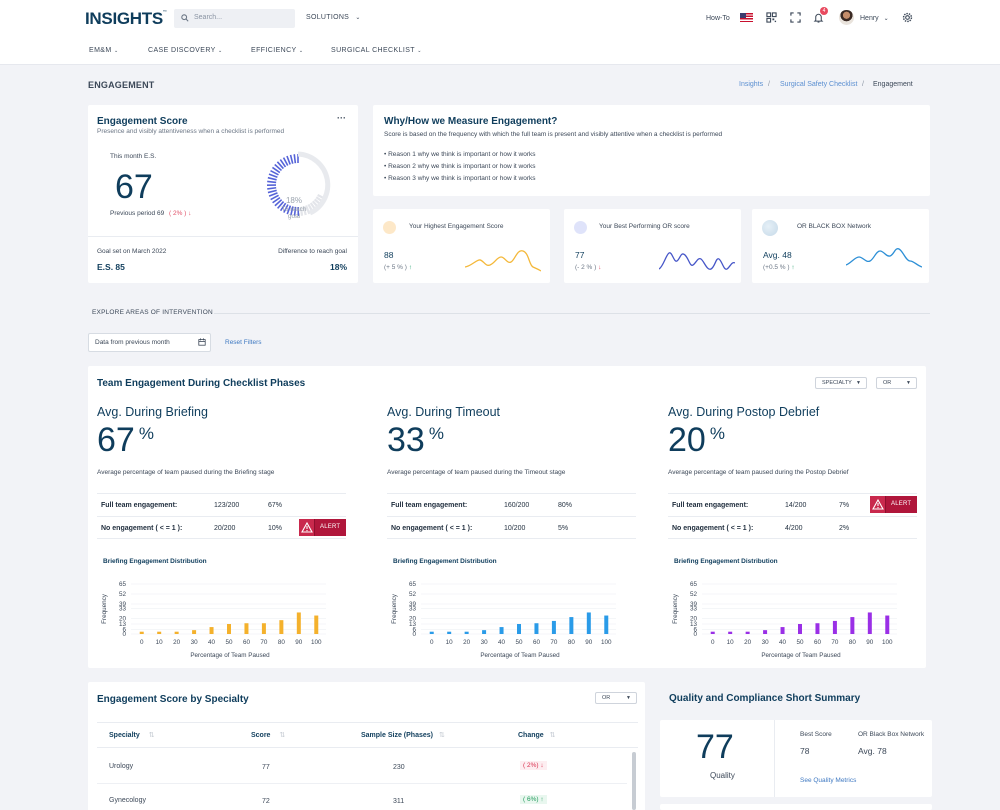 Image resolution: width=1000 pixels, height=810 pixels. Describe the element at coordinates (502, 642) in the screenshot. I see `x-tick-label: 40` at that location.